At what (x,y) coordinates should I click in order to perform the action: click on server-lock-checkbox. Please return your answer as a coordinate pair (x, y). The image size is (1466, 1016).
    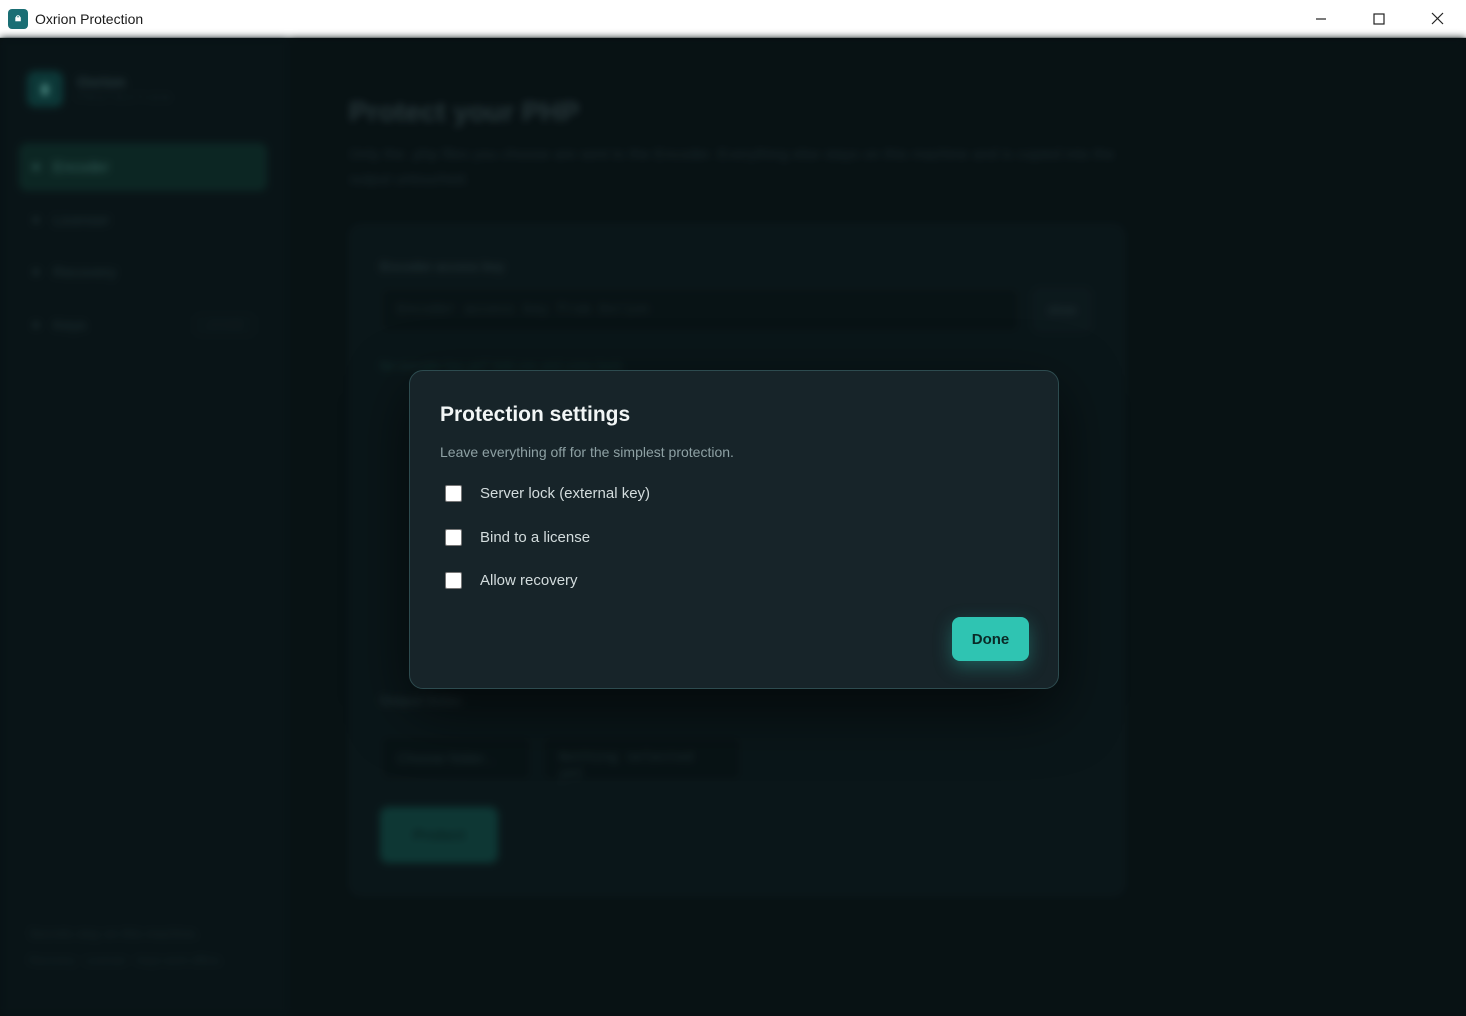
    Looking at the image, I should click on (453, 493).